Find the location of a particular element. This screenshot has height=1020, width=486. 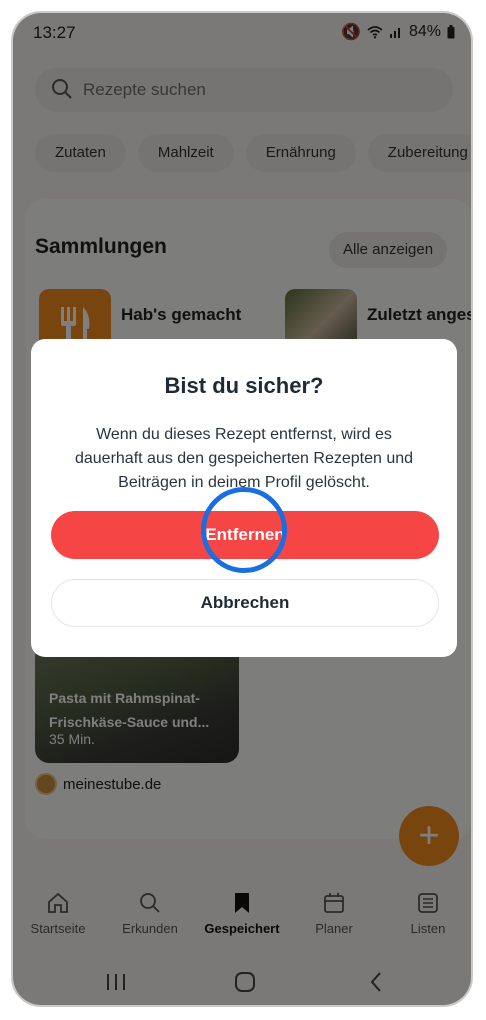

cancel-button: Abbrechen is located at coordinates (245, 603).